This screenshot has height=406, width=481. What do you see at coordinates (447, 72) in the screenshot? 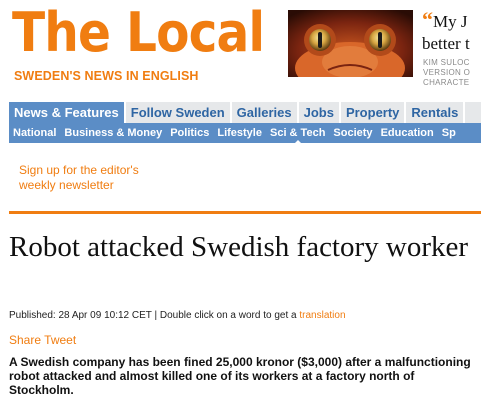
I see `ad-caption-line2: VERSION O` at bounding box center [447, 72].